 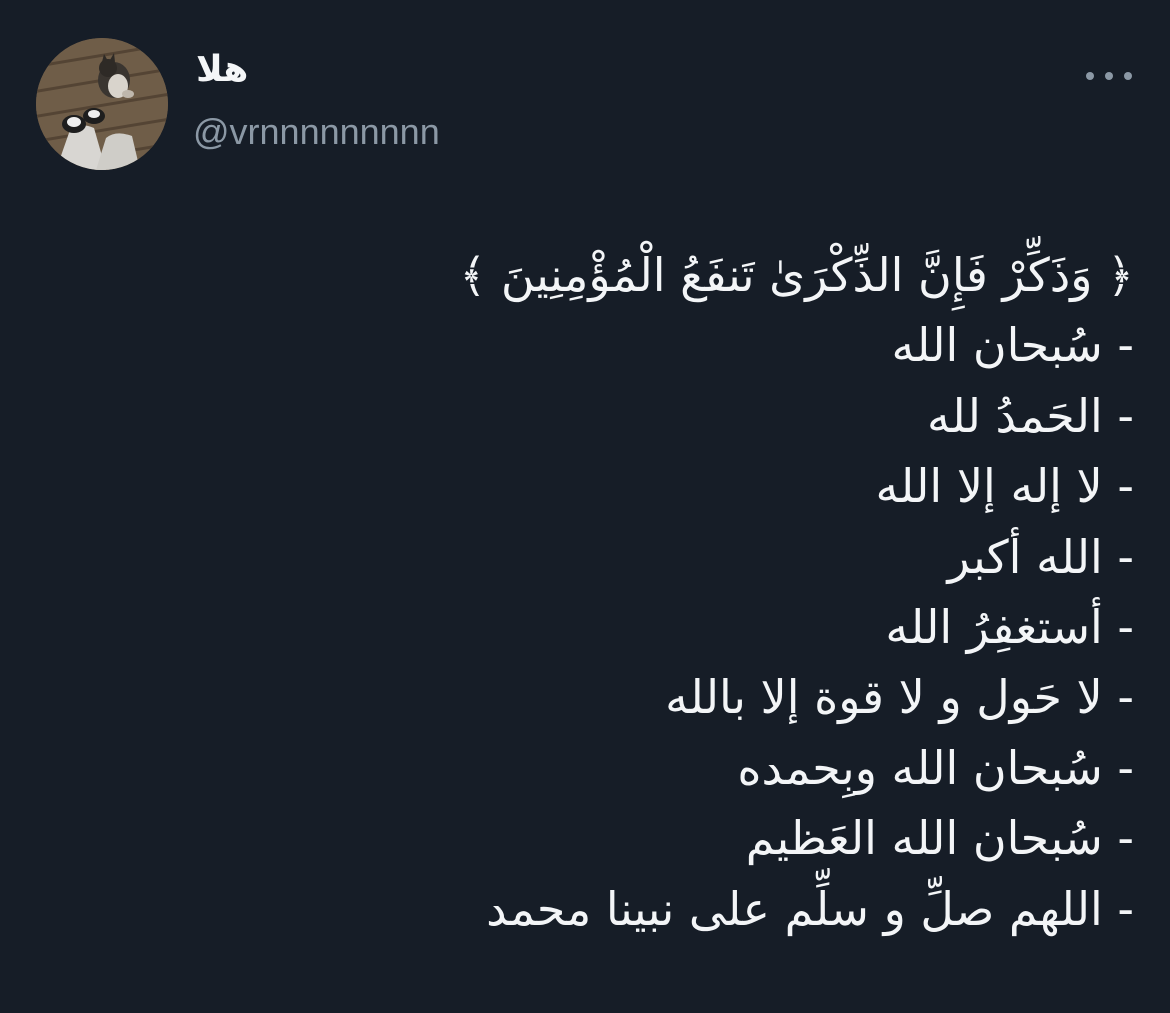 What do you see at coordinates (316, 131) in the screenshot?
I see `user-handle: @vrnnnnnnnnn` at bounding box center [316, 131].